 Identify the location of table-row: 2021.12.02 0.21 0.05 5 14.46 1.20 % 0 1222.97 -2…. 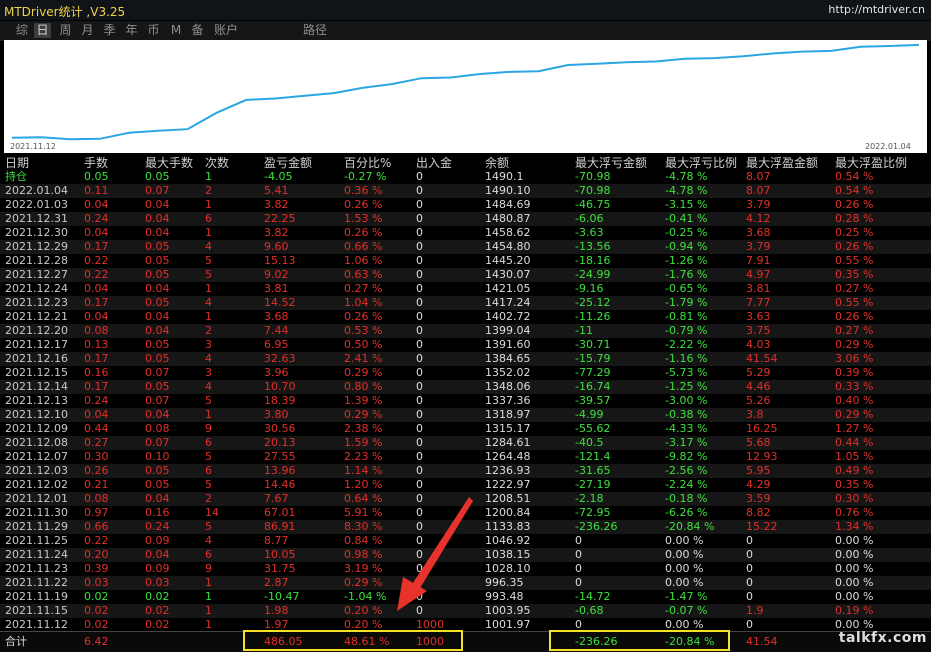
(465, 485).